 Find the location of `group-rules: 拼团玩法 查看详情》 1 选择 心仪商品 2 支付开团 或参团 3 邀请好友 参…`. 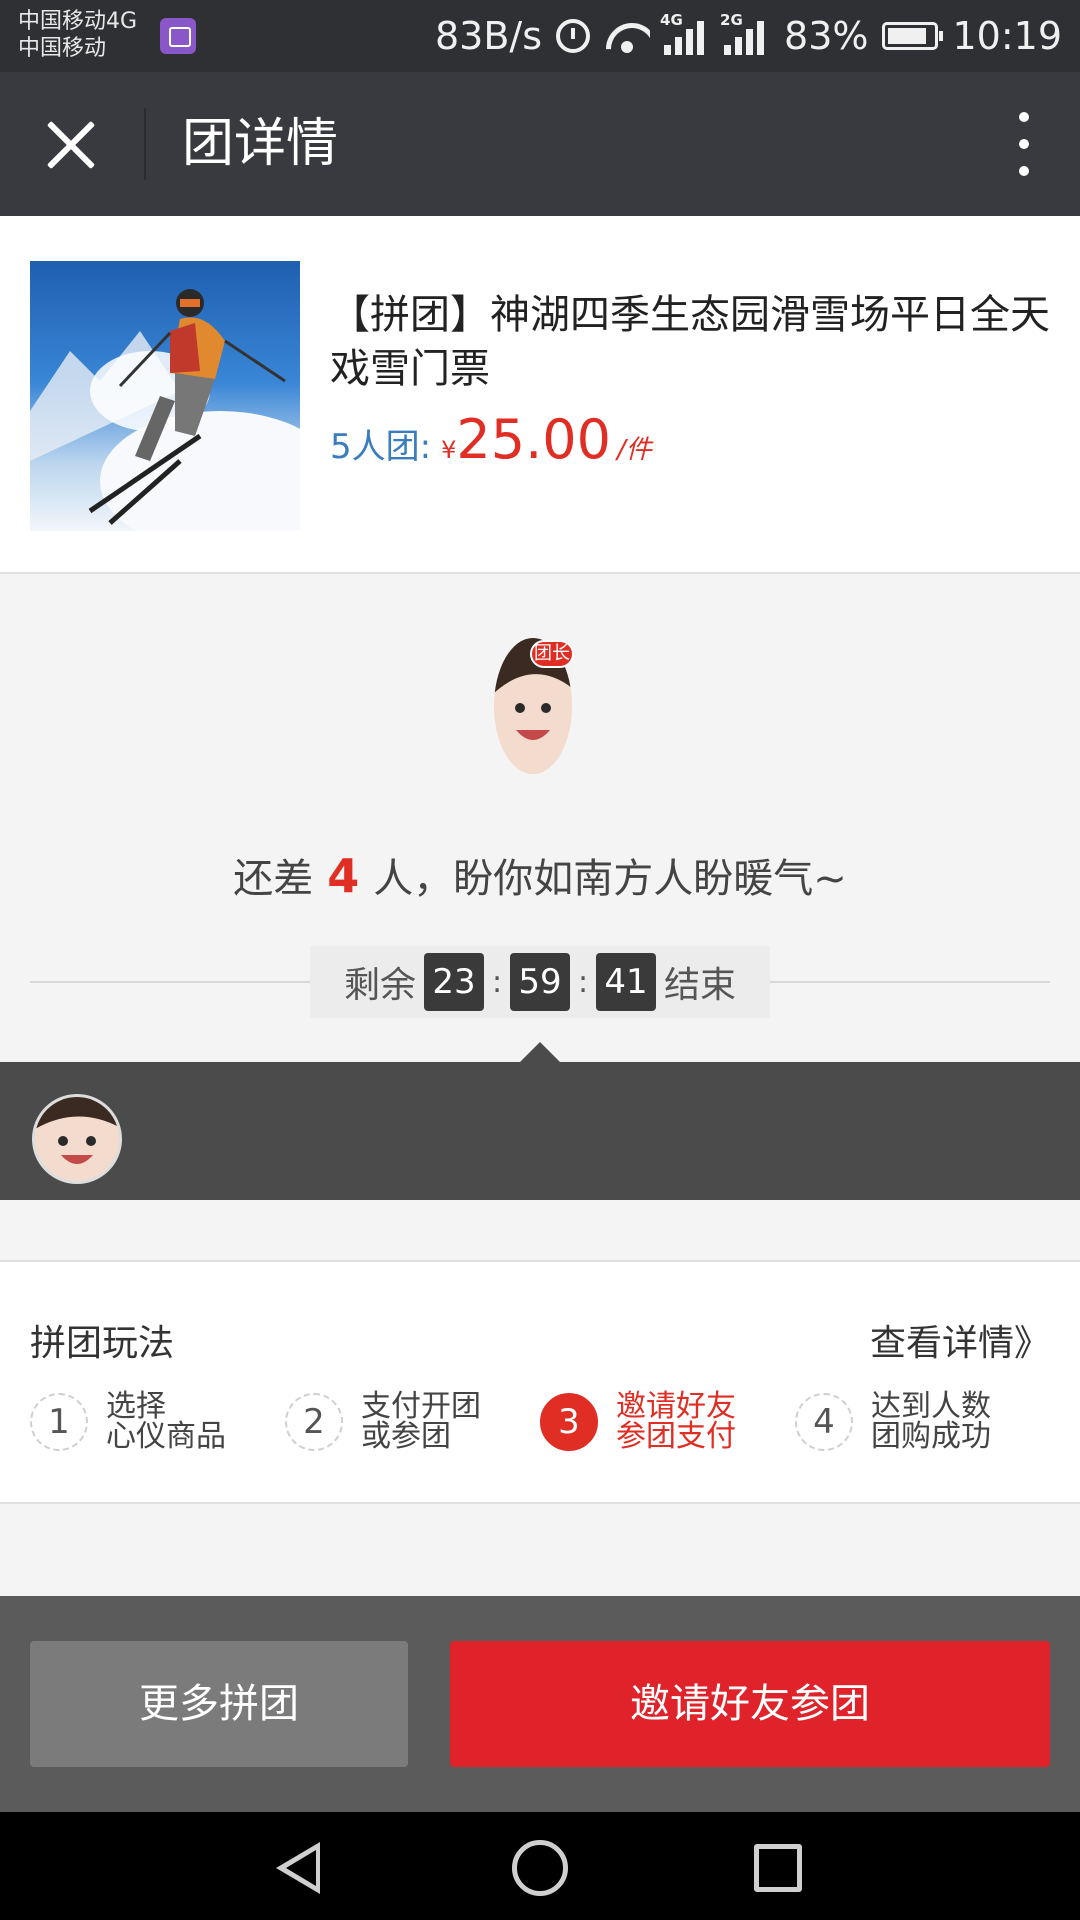

group-rules: 拼团玩法 查看详情》 1 选择 心仪商品 2 支付开团 或参团 3 邀请好友 参… is located at coordinates (540, 1382).